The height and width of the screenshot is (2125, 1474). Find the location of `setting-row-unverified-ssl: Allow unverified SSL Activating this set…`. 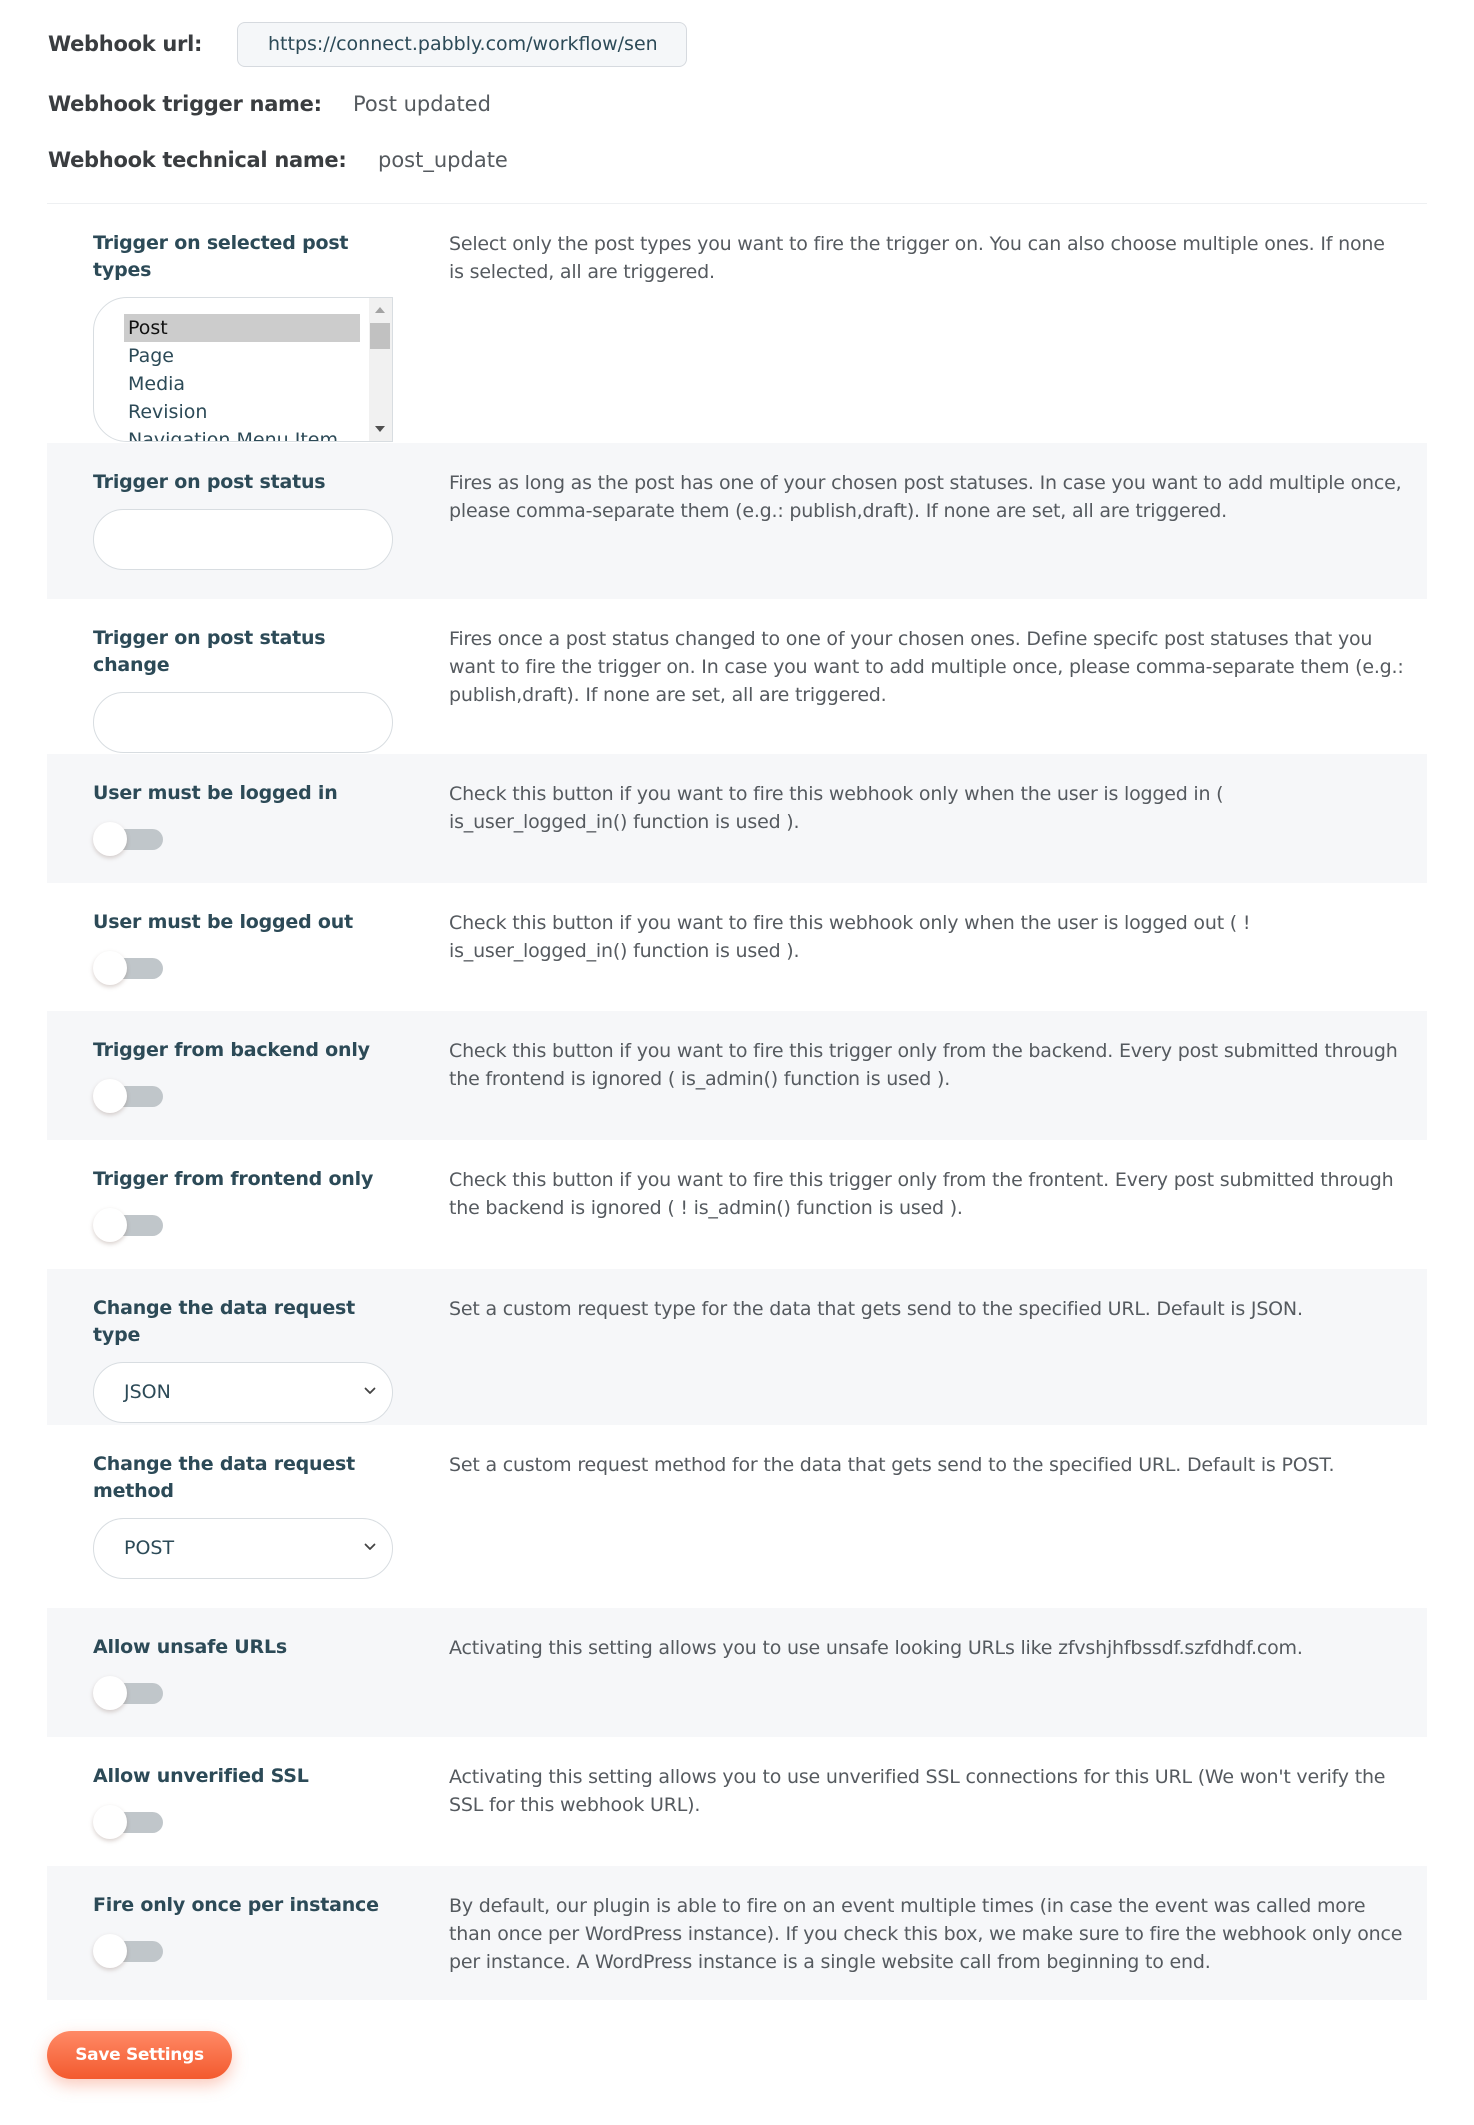

setting-row-unverified-ssl: Allow unverified SSL Activating this set… is located at coordinates (737, 1801).